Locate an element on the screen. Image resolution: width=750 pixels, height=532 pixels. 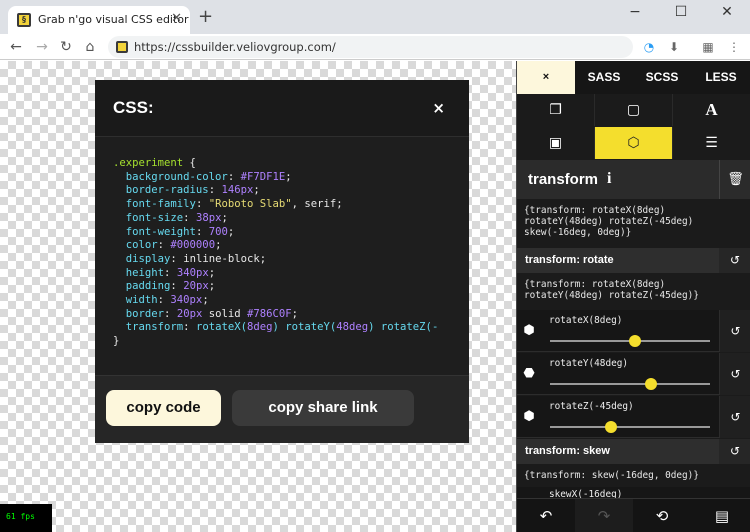
url-text: https://cssbuilder.veliovgroup.com/ is located at coordinates (235, 47).